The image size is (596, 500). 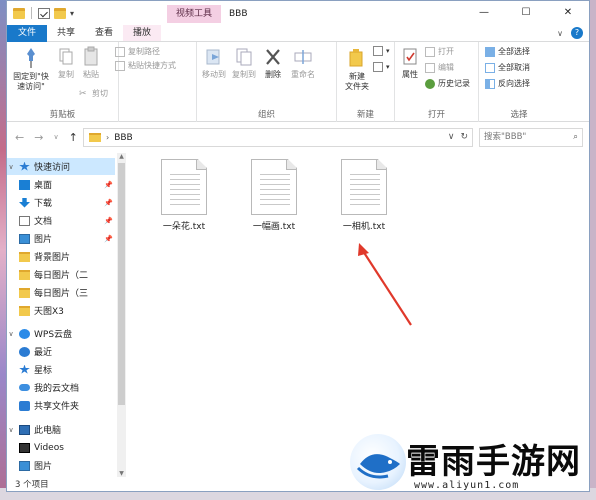 What do you see at coordinates (410, 56) in the screenshot?
I see `properties-icon` at bounding box center [410, 56].